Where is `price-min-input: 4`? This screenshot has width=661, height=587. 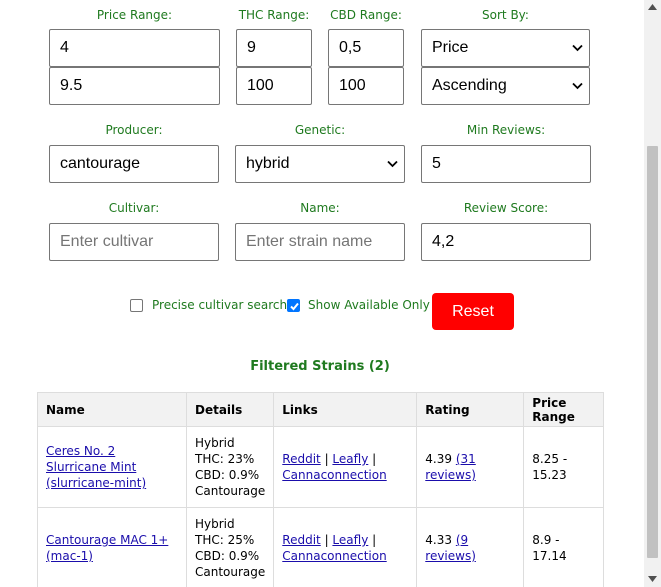 price-min-input: 4 is located at coordinates (134, 48).